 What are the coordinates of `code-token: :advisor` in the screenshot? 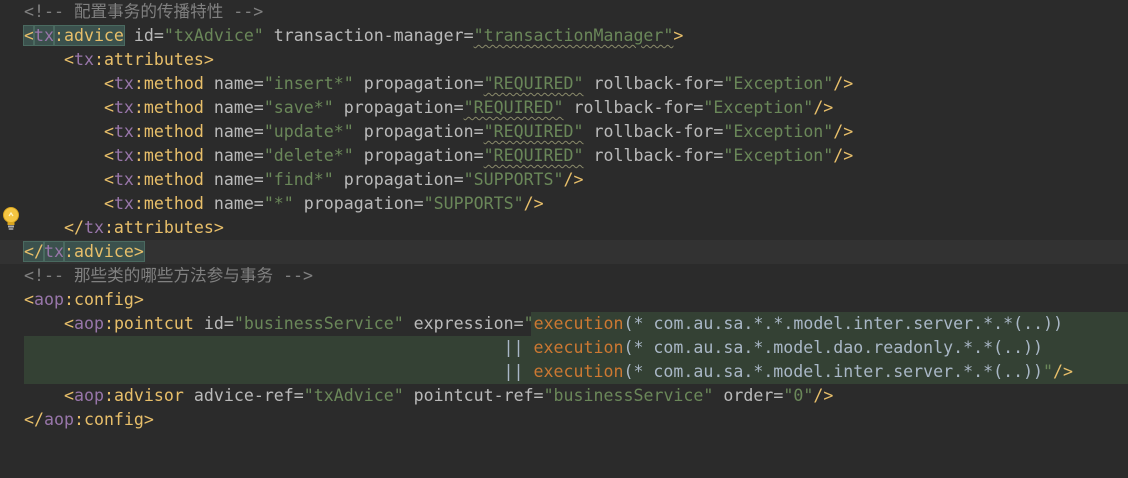 It's located at (143, 395).